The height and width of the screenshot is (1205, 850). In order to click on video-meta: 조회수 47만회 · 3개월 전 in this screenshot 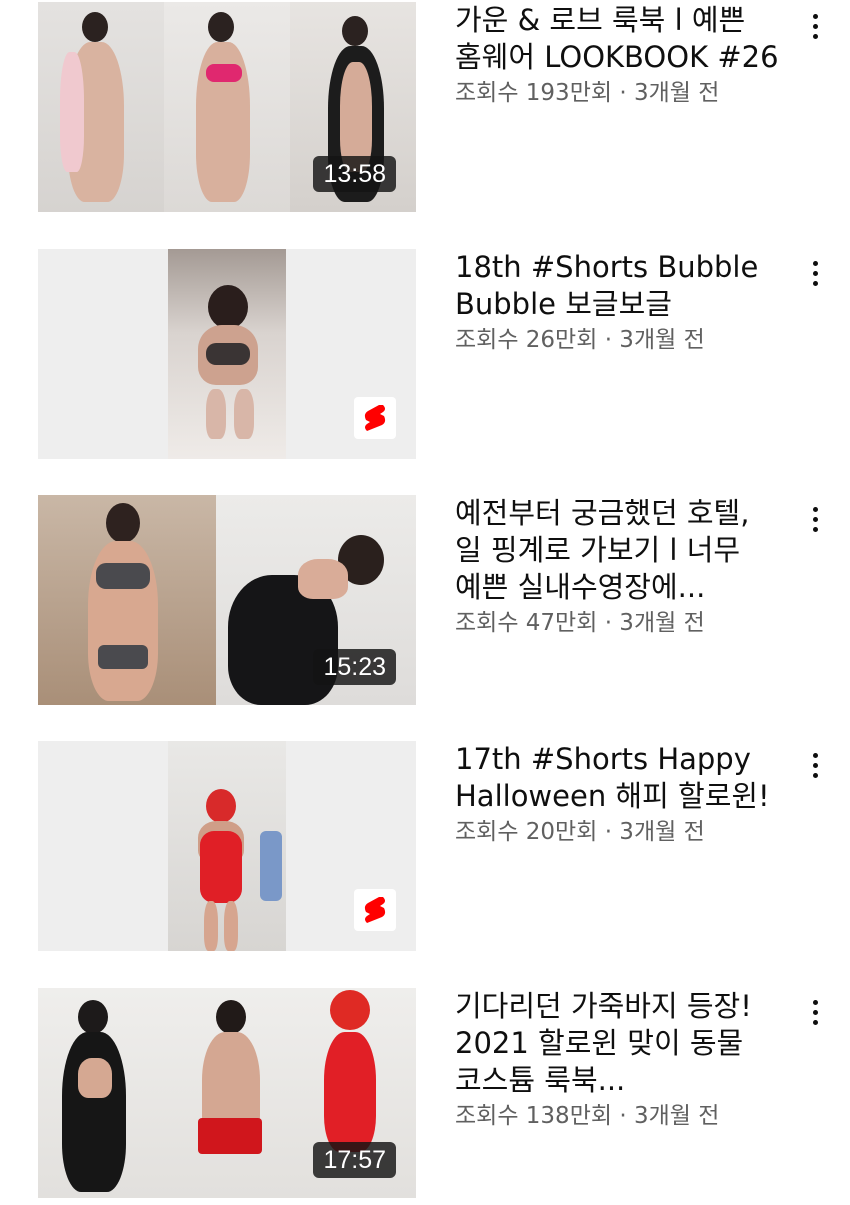, I will do `click(580, 623)`.